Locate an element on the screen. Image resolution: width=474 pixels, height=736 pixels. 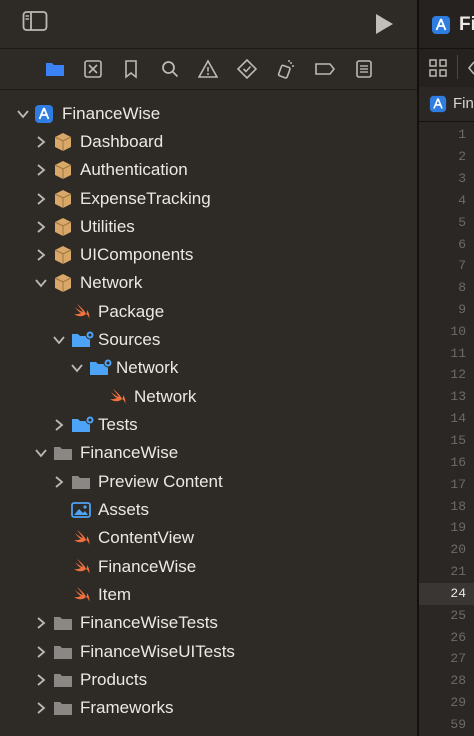
tree-row-package: ExpenseTracking is located at coordinates (208, 199).